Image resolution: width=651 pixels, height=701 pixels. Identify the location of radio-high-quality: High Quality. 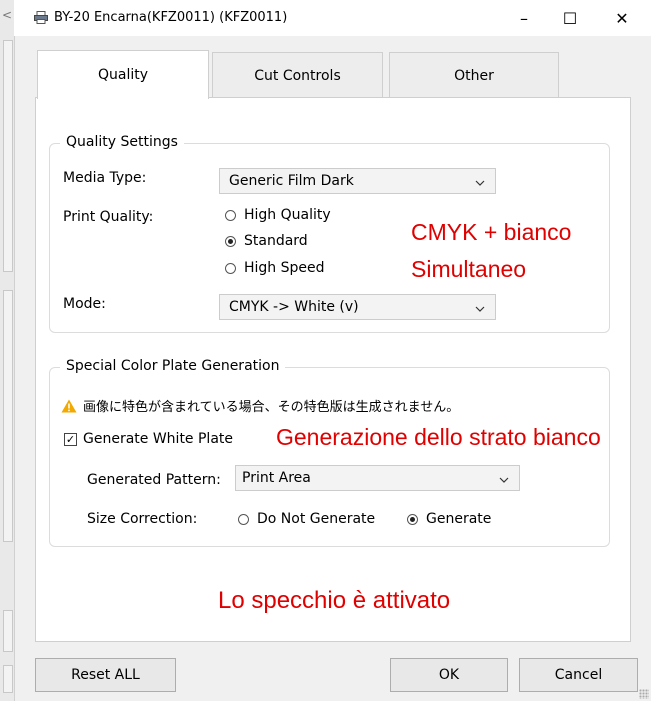
(278, 215).